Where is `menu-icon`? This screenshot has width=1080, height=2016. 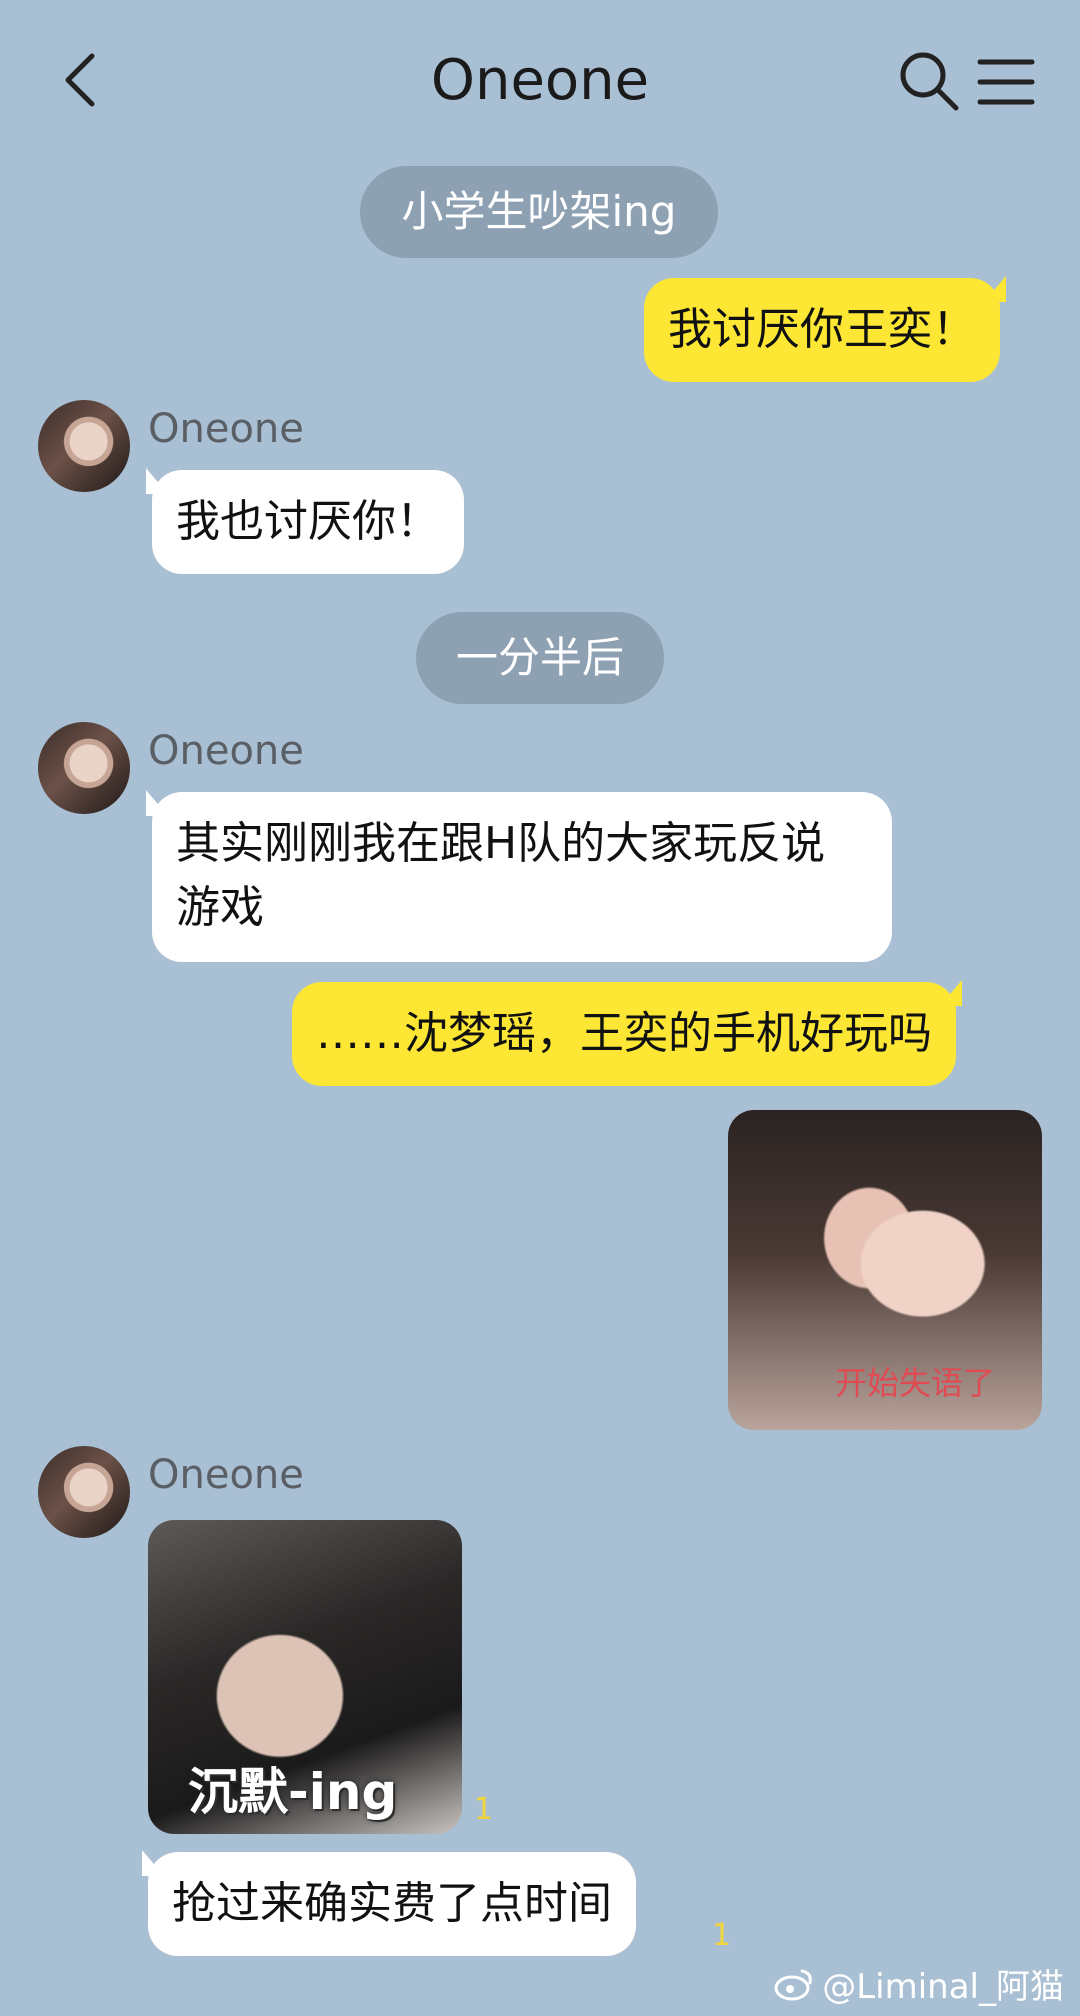
menu-icon is located at coordinates (1006, 82).